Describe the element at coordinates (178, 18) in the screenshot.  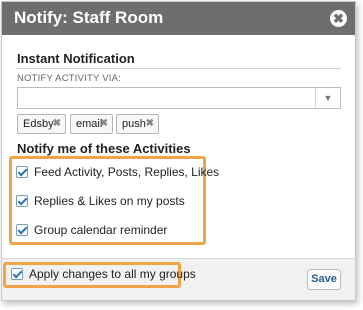
I see `dialog-titlebar: Notify: Staff Room ✖` at that location.